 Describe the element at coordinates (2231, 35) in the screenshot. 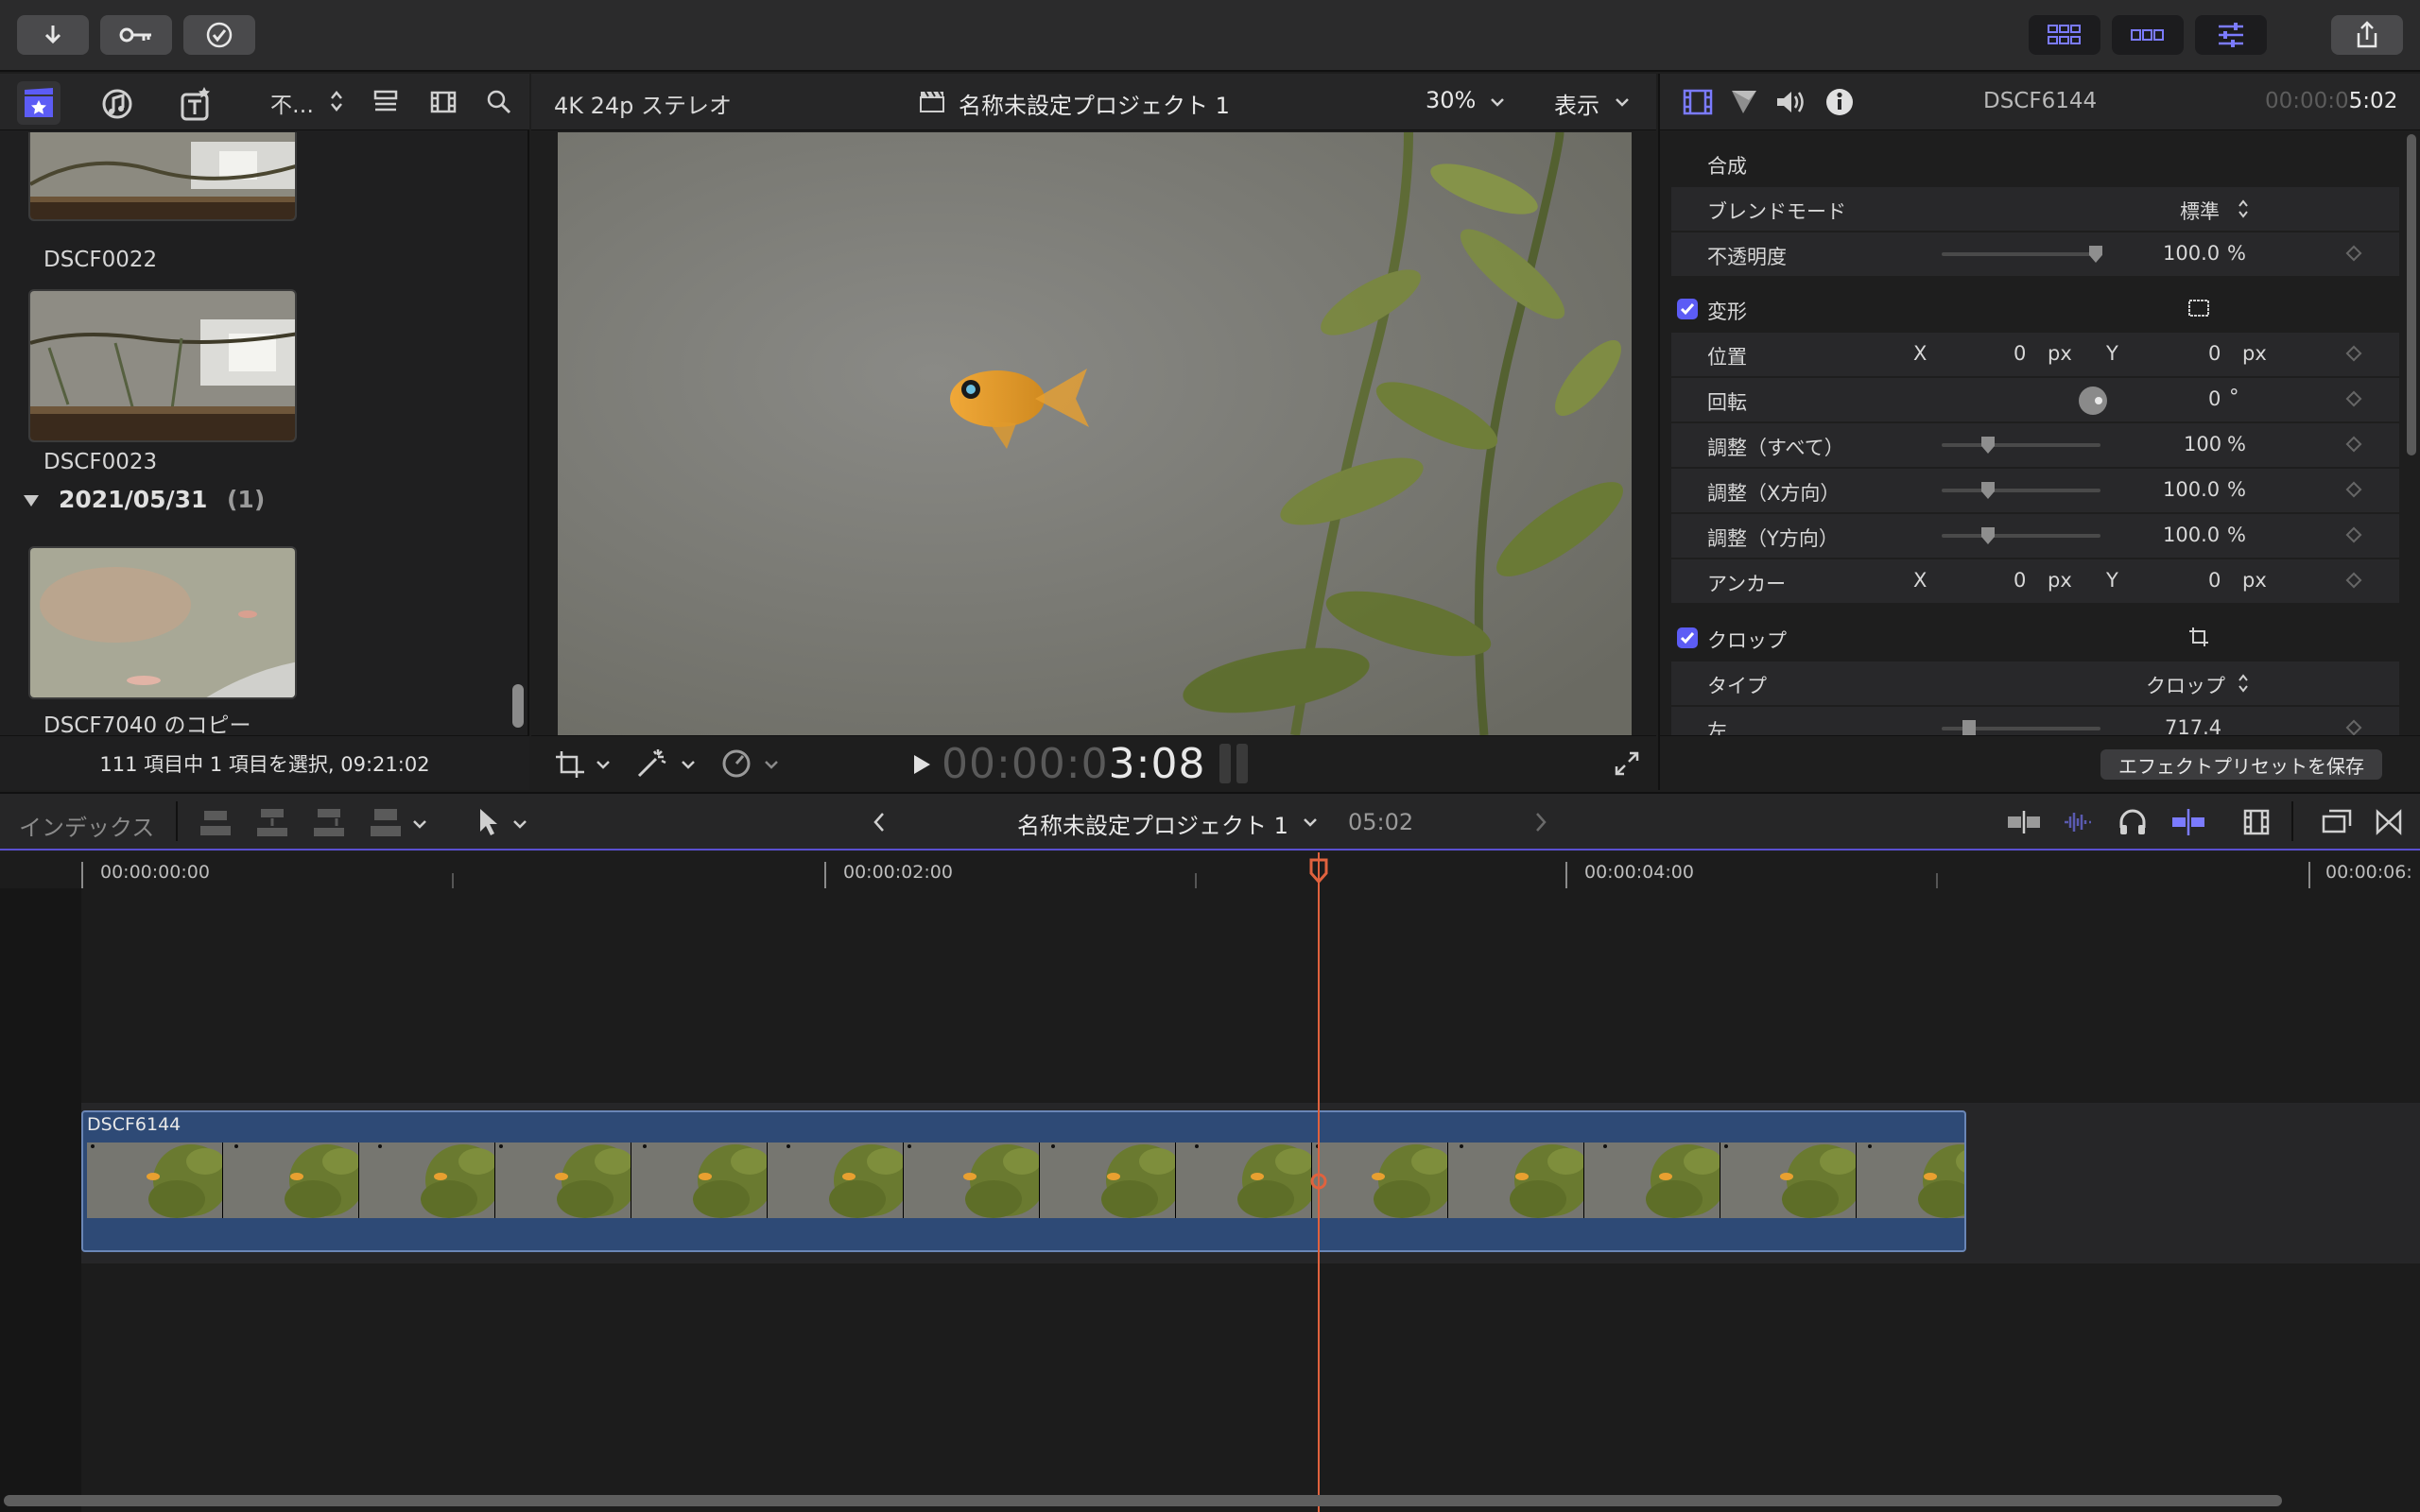

I see `inspector-toggle-button` at that location.